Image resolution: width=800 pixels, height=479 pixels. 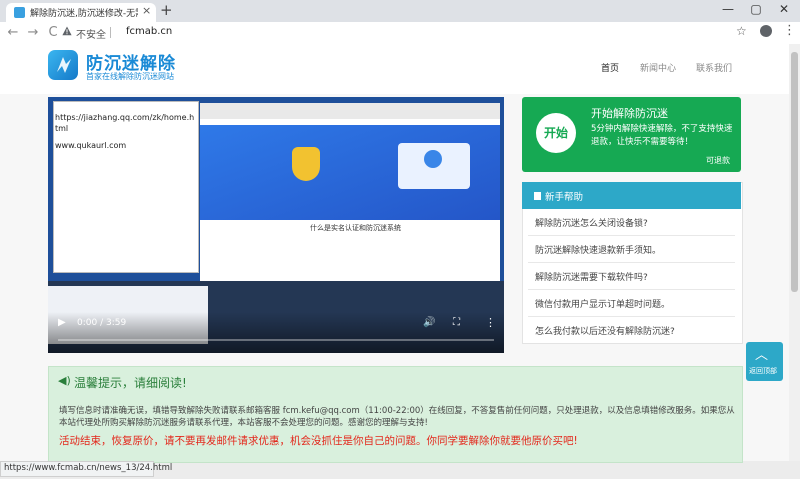 What do you see at coordinates (635, 249) in the screenshot?
I see `help-item: 防沉迷解除快速退款新手须知。` at bounding box center [635, 249].